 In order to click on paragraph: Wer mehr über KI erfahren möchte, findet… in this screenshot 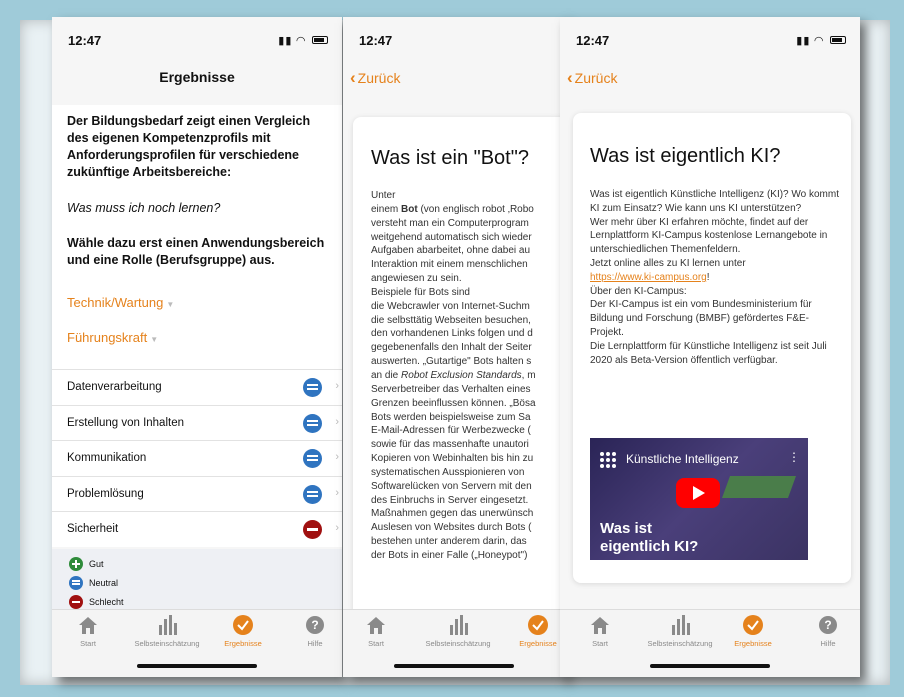, I will do `click(709, 236)`.